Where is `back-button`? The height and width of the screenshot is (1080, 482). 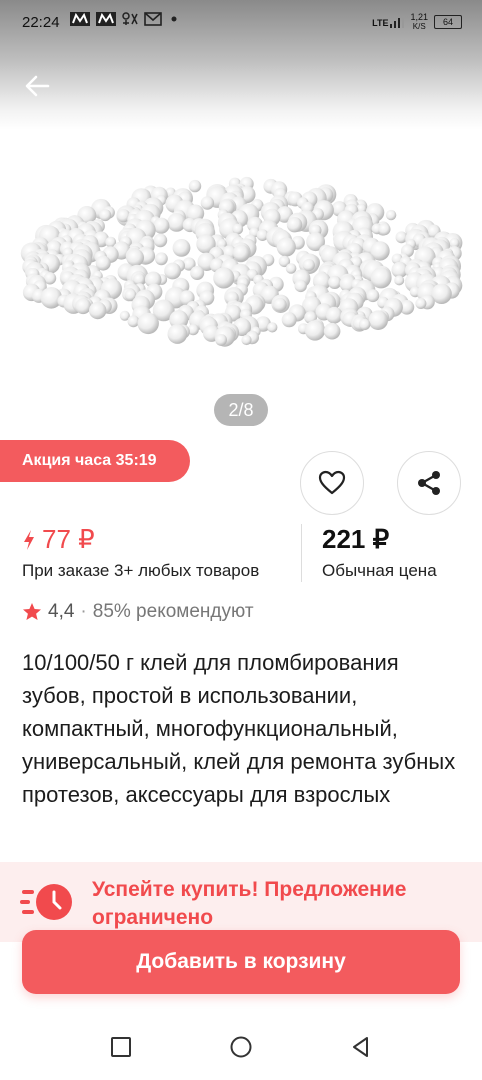
back-button is located at coordinates (38, 86).